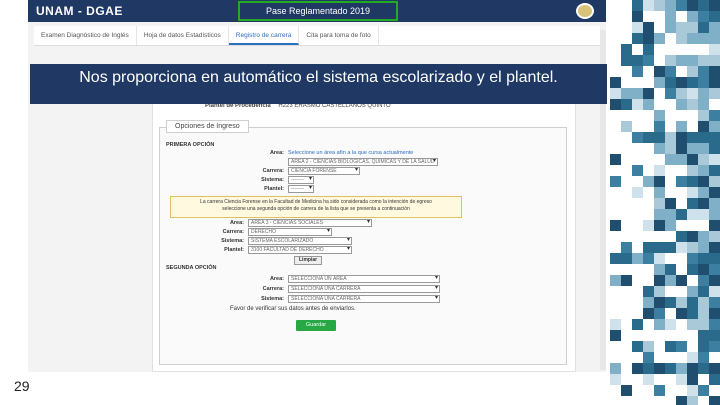 Image resolution: width=720 pixels, height=405 pixels. Describe the element at coordinates (300, 241) in the screenshot. I see `alt-sistema-select: SISTEMA ESCOLARIZADO` at that location.